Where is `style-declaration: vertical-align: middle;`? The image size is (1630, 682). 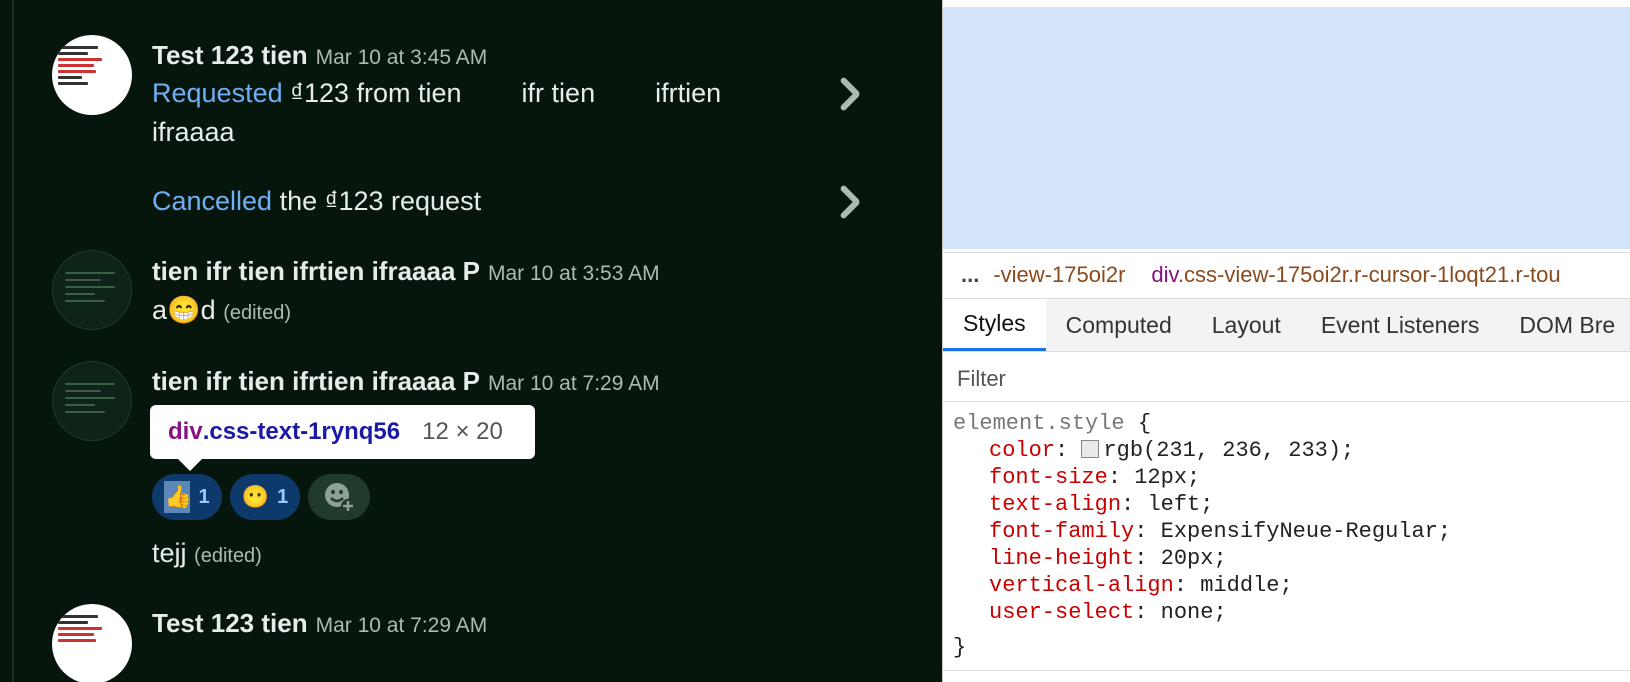 style-declaration: vertical-align: middle; is located at coordinates (1141, 585).